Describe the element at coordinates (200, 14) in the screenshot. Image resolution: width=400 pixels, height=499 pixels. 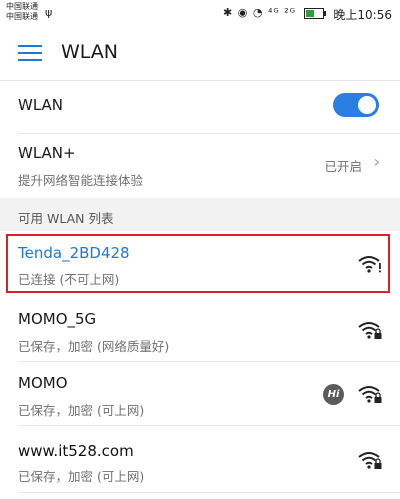
I see `status-bar: 中国联通 中国联通 ψ ✱ ◉ ◔ ⁴ᴳ ²ᴳ 晚上10:56` at that location.